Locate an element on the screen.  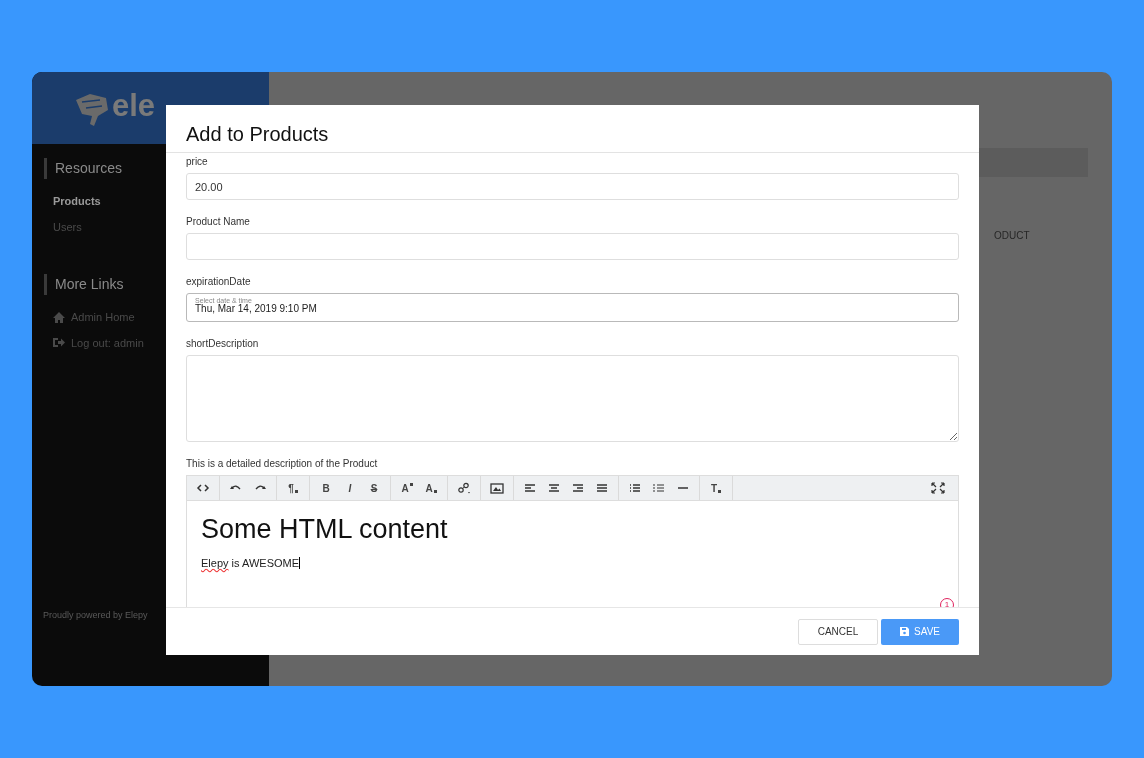
input-field is located at coordinates (572, 246).